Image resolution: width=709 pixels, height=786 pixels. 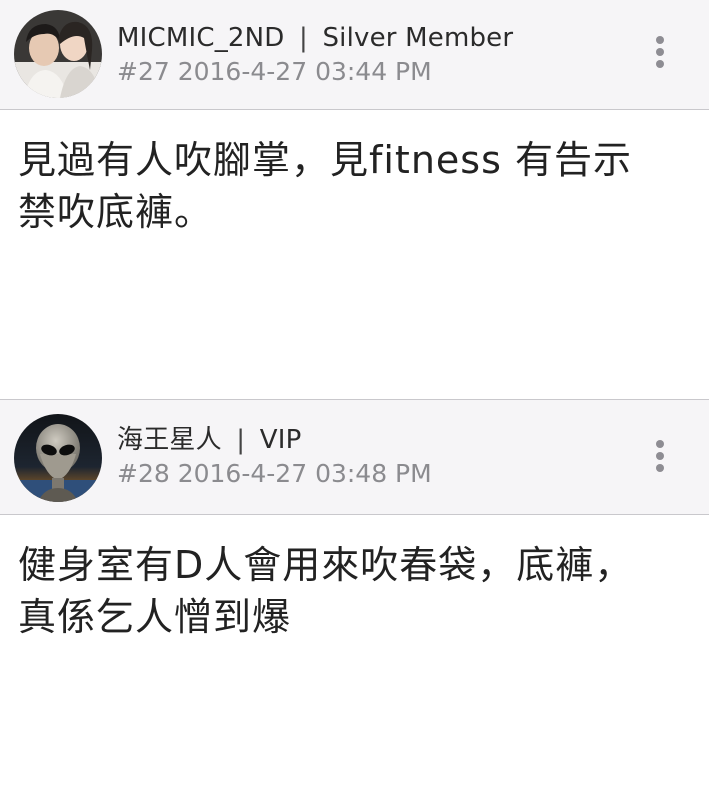 What do you see at coordinates (116, 212) in the screenshot?
I see `post-body-line: 禁吹底褲。` at bounding box center [116, 212].